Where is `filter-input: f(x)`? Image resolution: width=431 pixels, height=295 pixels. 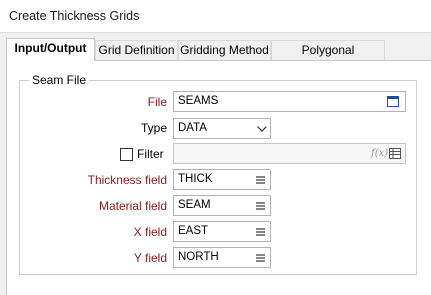 filter-input: f(x) is located at coordinates (289, 153).